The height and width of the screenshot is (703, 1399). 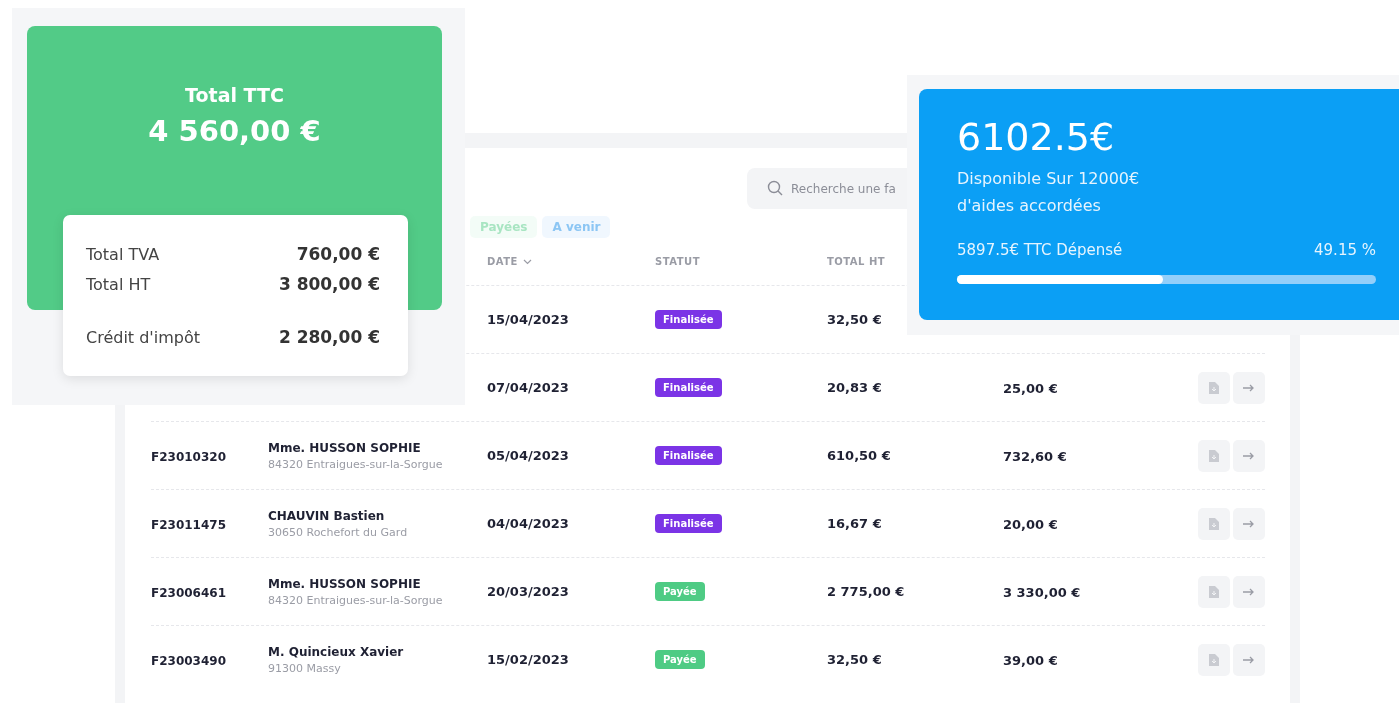 I want to click on detail-label: Total HT, so click(x=118, y=284).